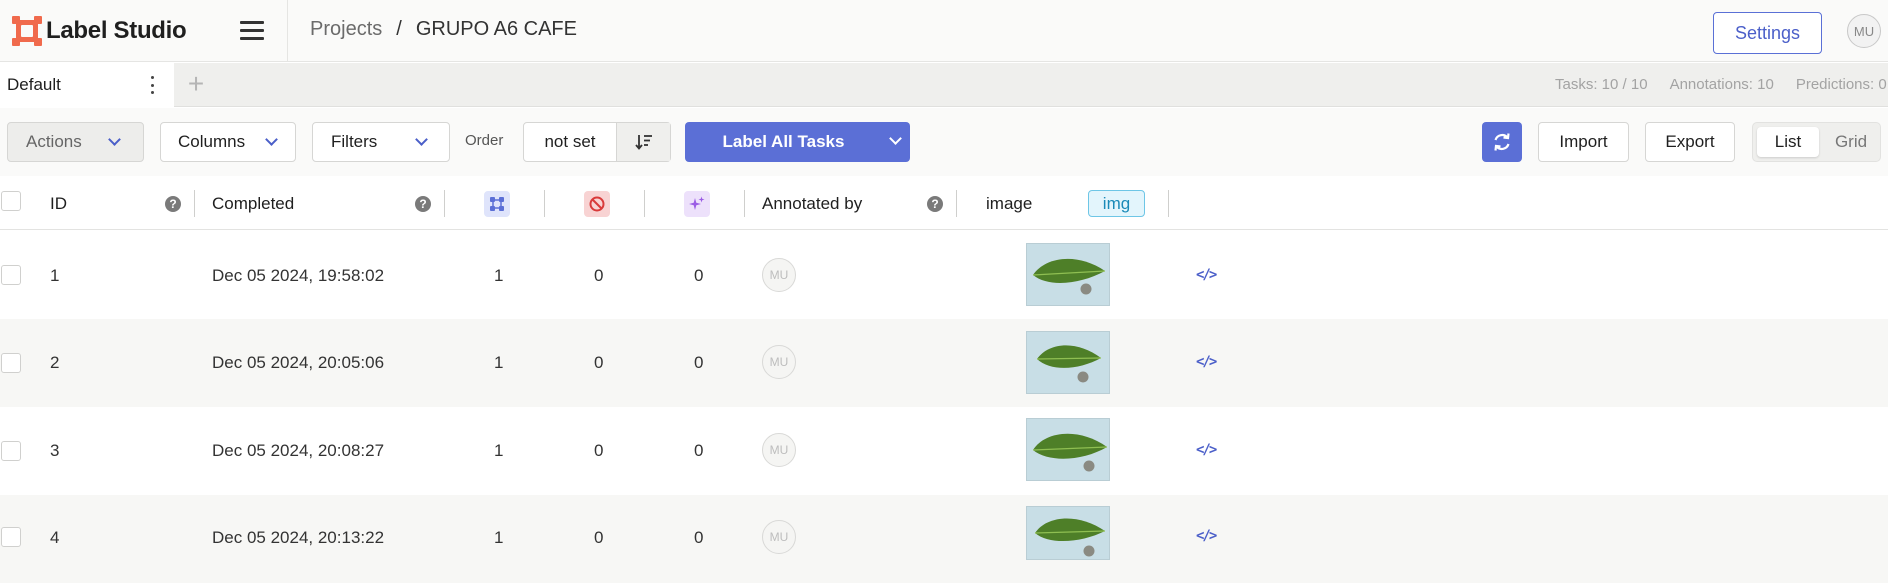 This screenshot has width=1888, height=583. What do you see at coordinates (1583, 142) in the screenshot?
I see `import-button: Import` at bounding box center [1583, 142].